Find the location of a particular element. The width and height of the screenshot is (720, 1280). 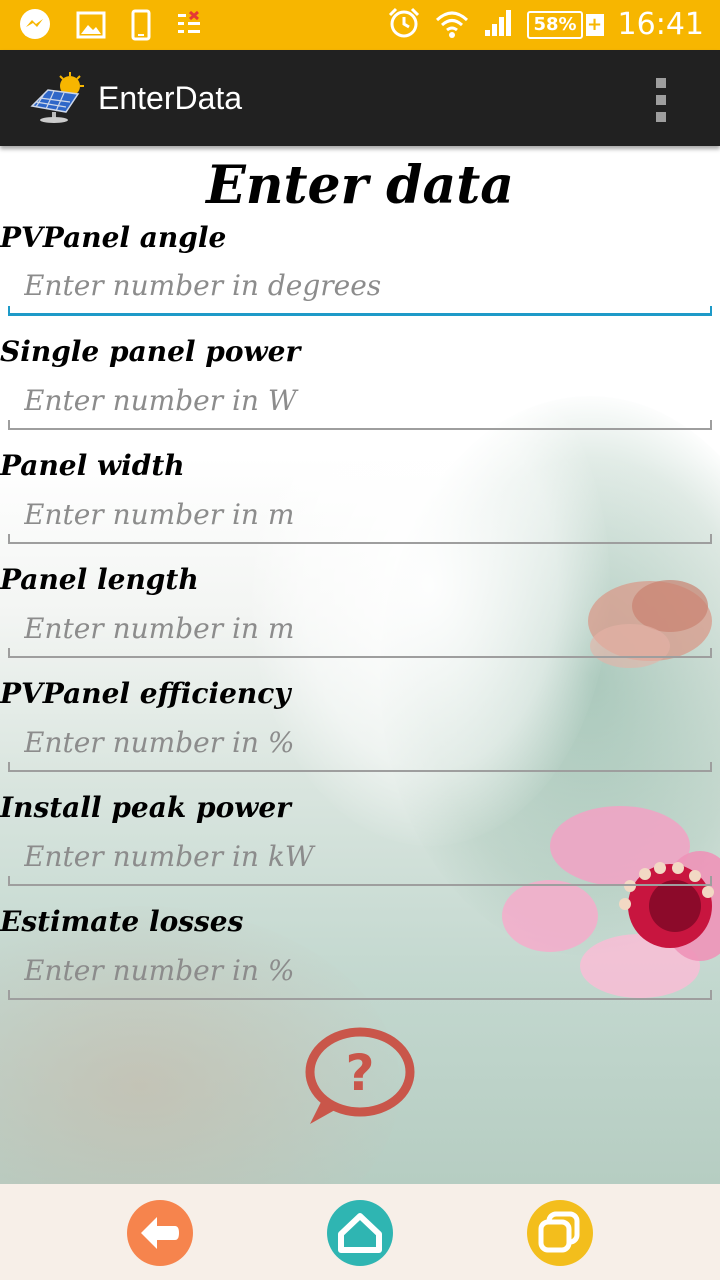

back-button is located at coordinates (160, 1233).